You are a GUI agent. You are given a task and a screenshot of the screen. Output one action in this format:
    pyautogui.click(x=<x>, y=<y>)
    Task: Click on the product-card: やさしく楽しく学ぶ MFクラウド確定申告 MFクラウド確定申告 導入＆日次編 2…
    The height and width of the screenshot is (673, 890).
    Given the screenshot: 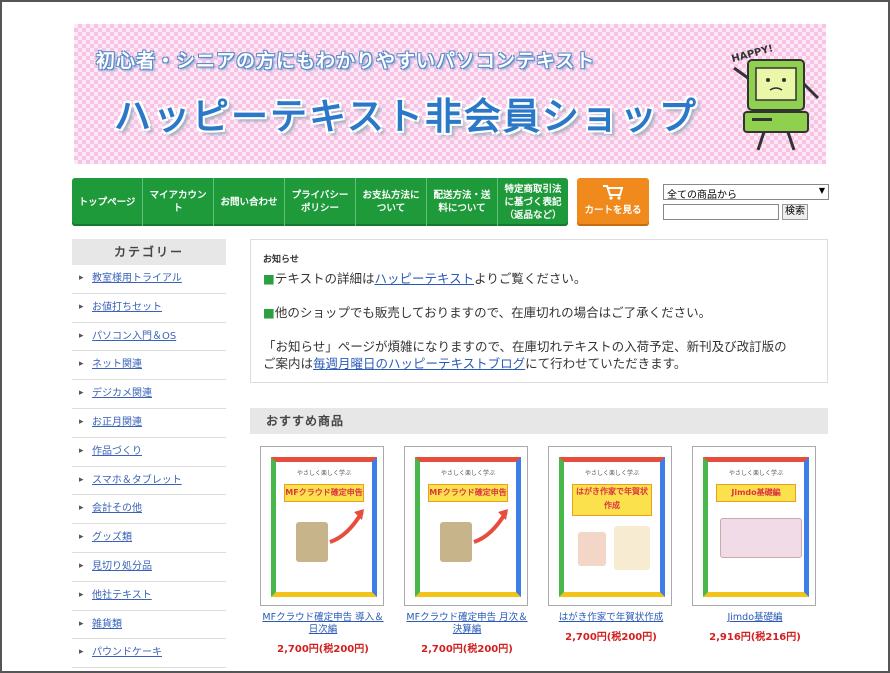 What is the action you would take?
    pyautogui.click(x=323, y=550)
    